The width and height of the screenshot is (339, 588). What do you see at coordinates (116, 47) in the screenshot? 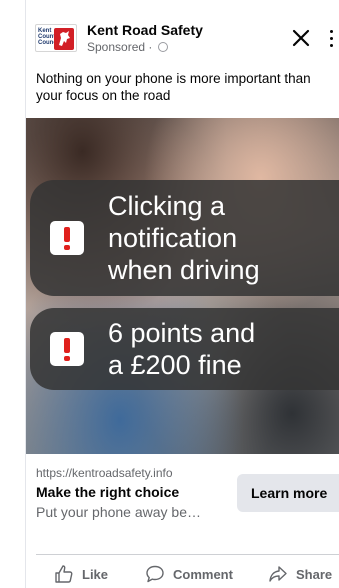
I see `sponsored-text: Sponsored` at bounding box center [116, 47].